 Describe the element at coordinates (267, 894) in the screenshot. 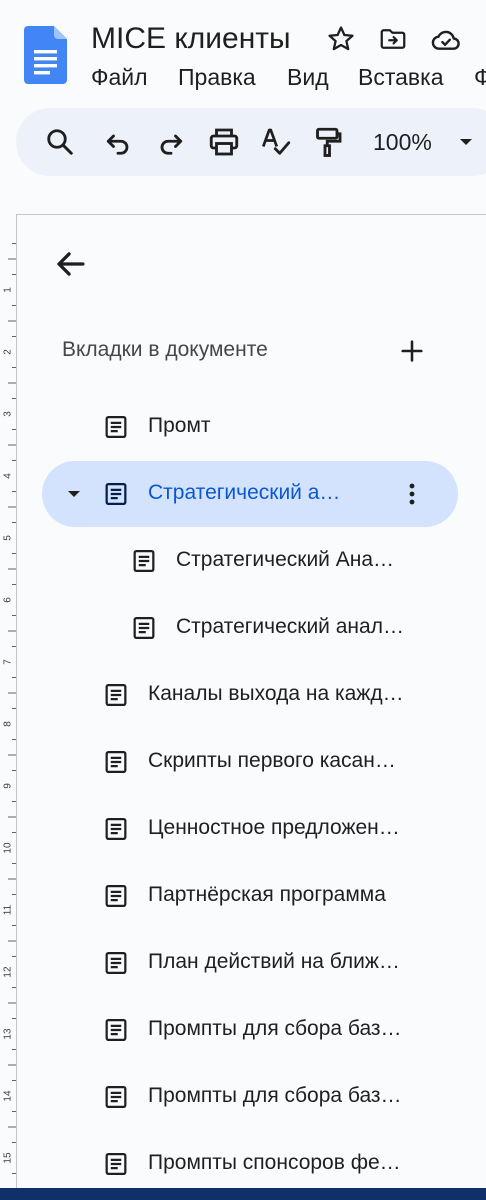

I see `tab-label: Партнёрская программа` at that location.